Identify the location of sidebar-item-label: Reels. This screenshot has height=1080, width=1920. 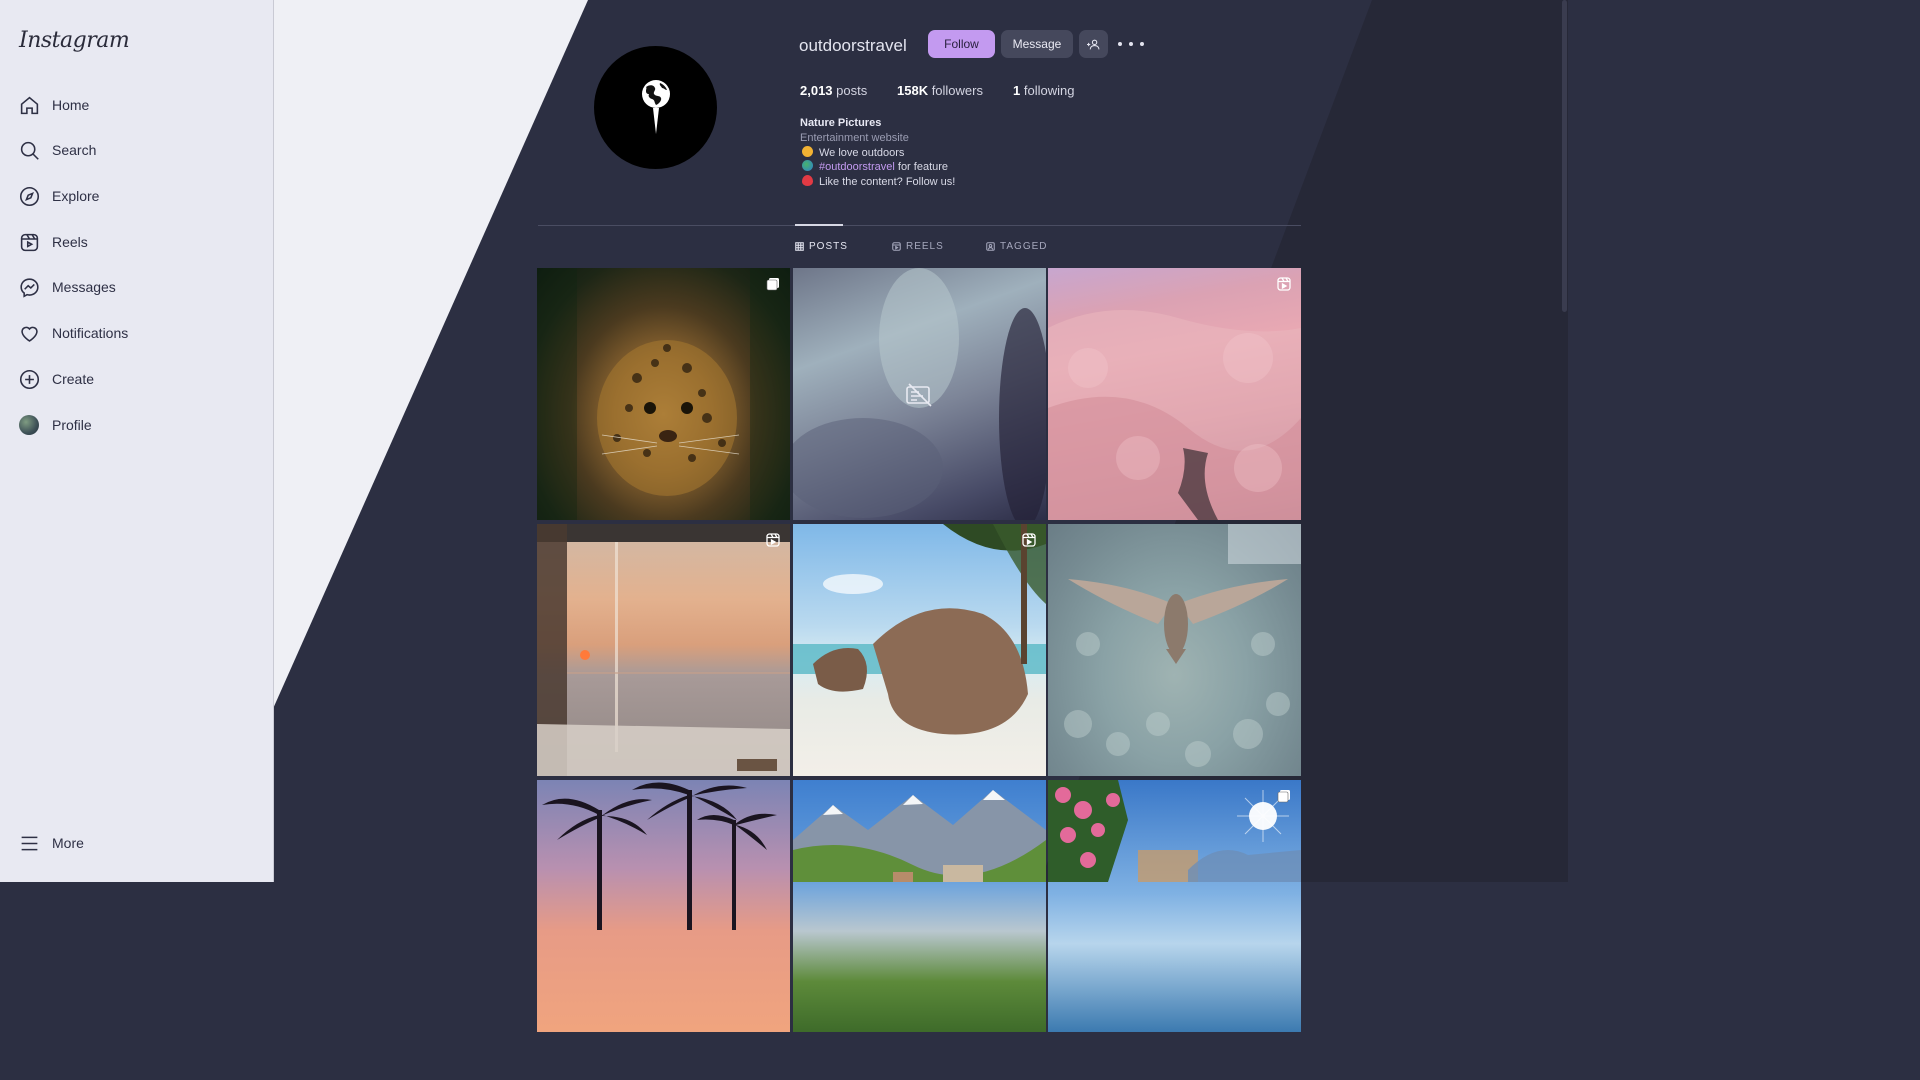
(70, 242).